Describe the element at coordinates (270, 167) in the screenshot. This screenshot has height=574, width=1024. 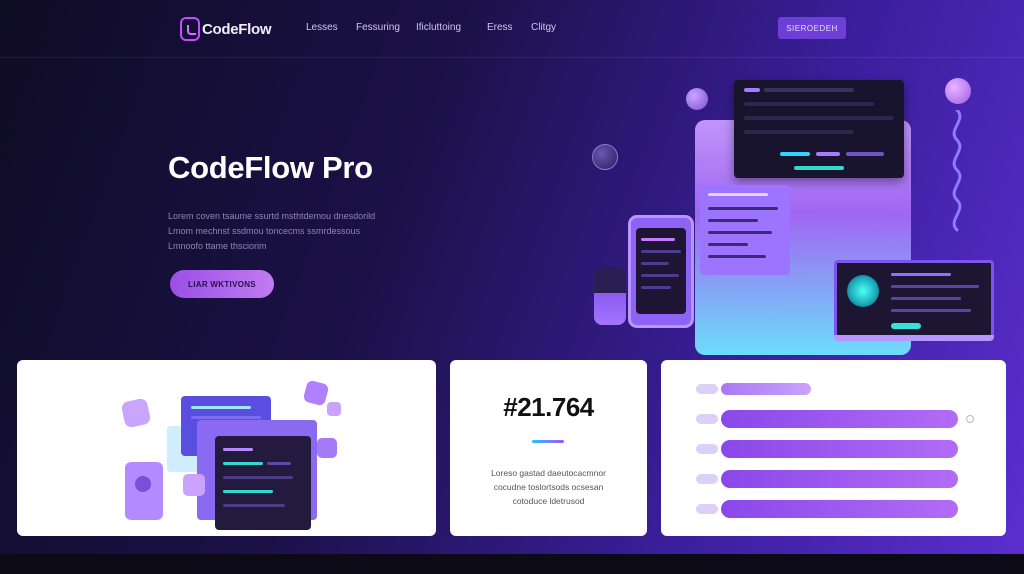
I see `hero-title: CodeFlow Pro` at that location.